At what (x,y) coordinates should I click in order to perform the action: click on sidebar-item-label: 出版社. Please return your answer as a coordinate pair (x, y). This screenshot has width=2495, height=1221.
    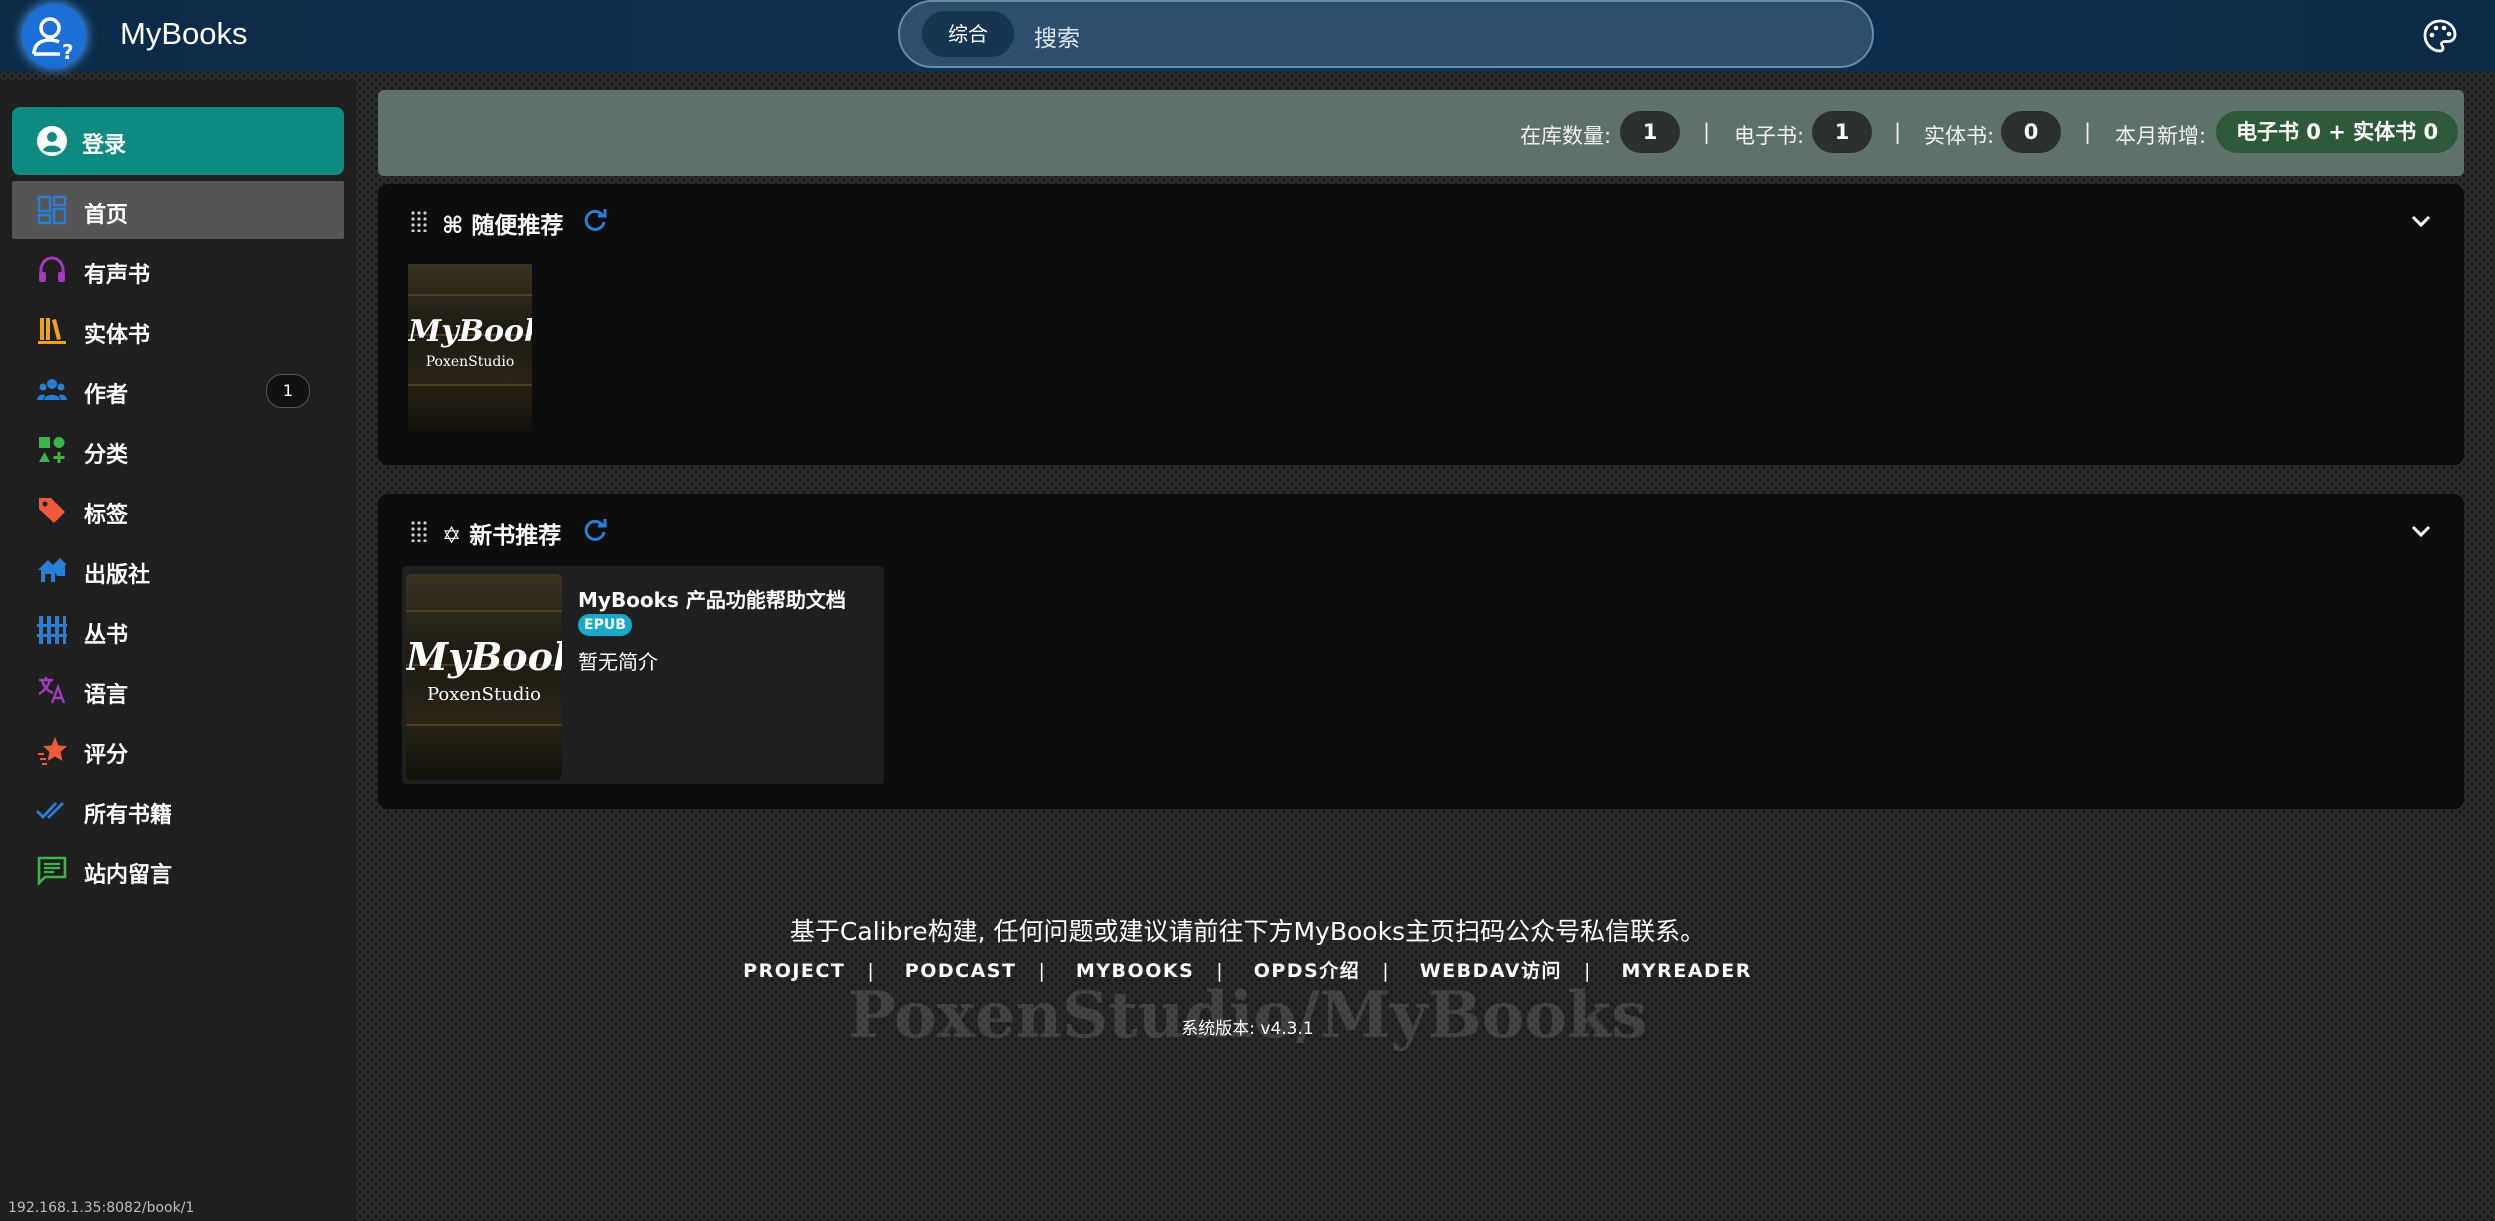
    Looking at the image, I should click on (117, 575).